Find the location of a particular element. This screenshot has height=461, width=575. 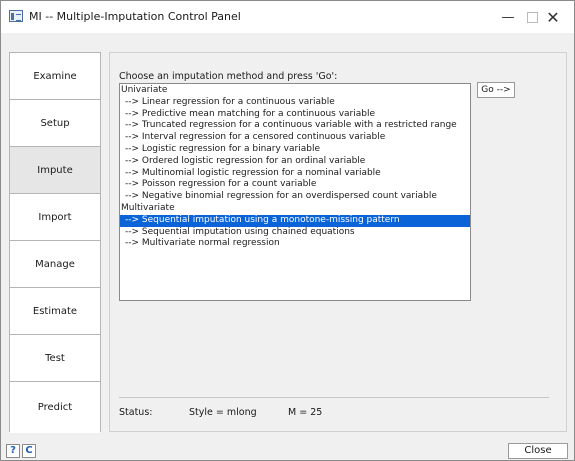

app-icon is located at coordinates (16, 16).